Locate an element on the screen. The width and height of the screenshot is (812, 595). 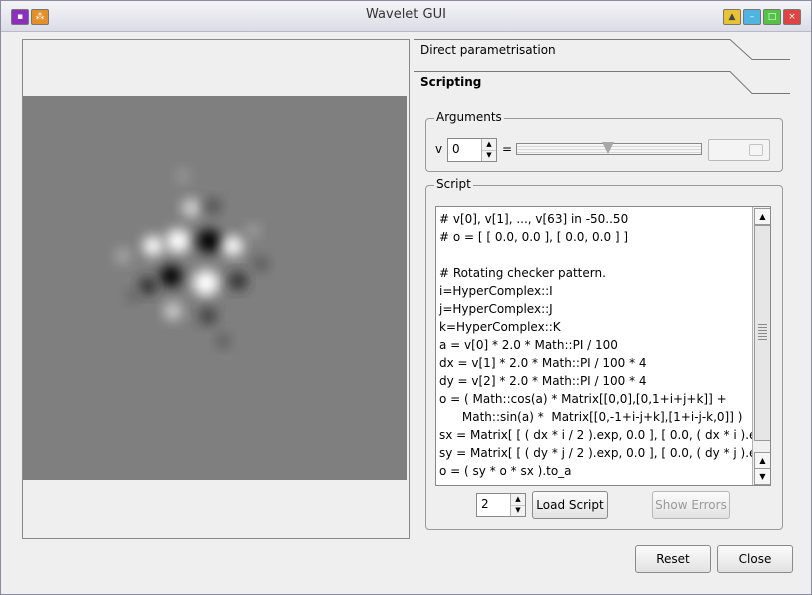
show-errors-button: Show Errors is located at coordinates (691, 505).